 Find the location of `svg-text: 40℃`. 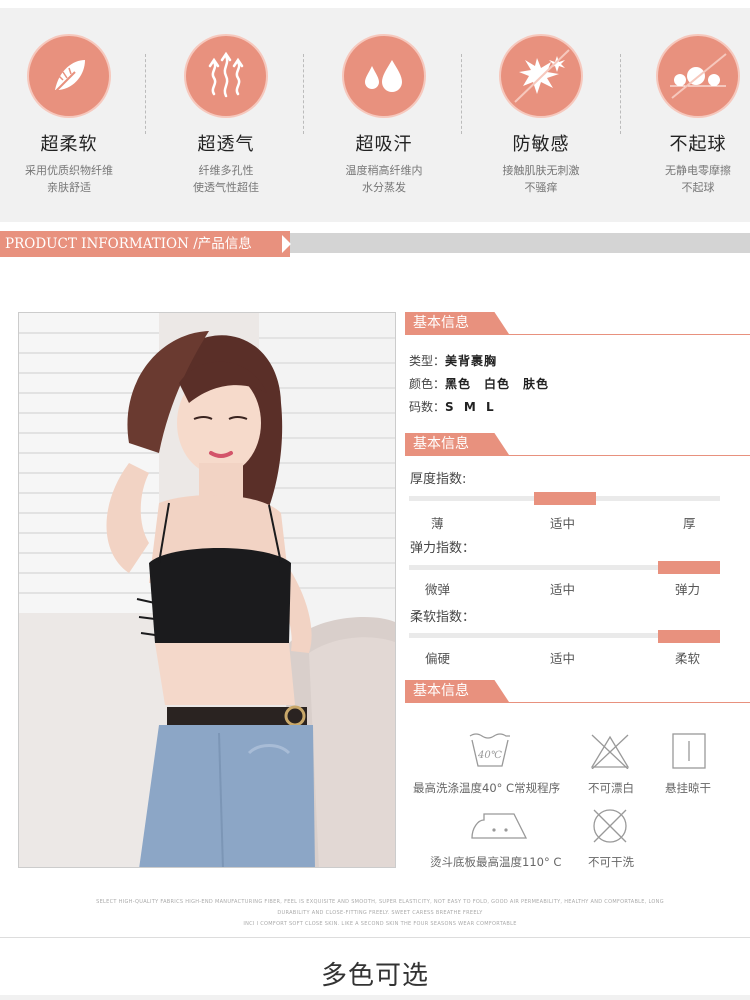

svg-text: 40℃ is located at coordinates (489, 755).